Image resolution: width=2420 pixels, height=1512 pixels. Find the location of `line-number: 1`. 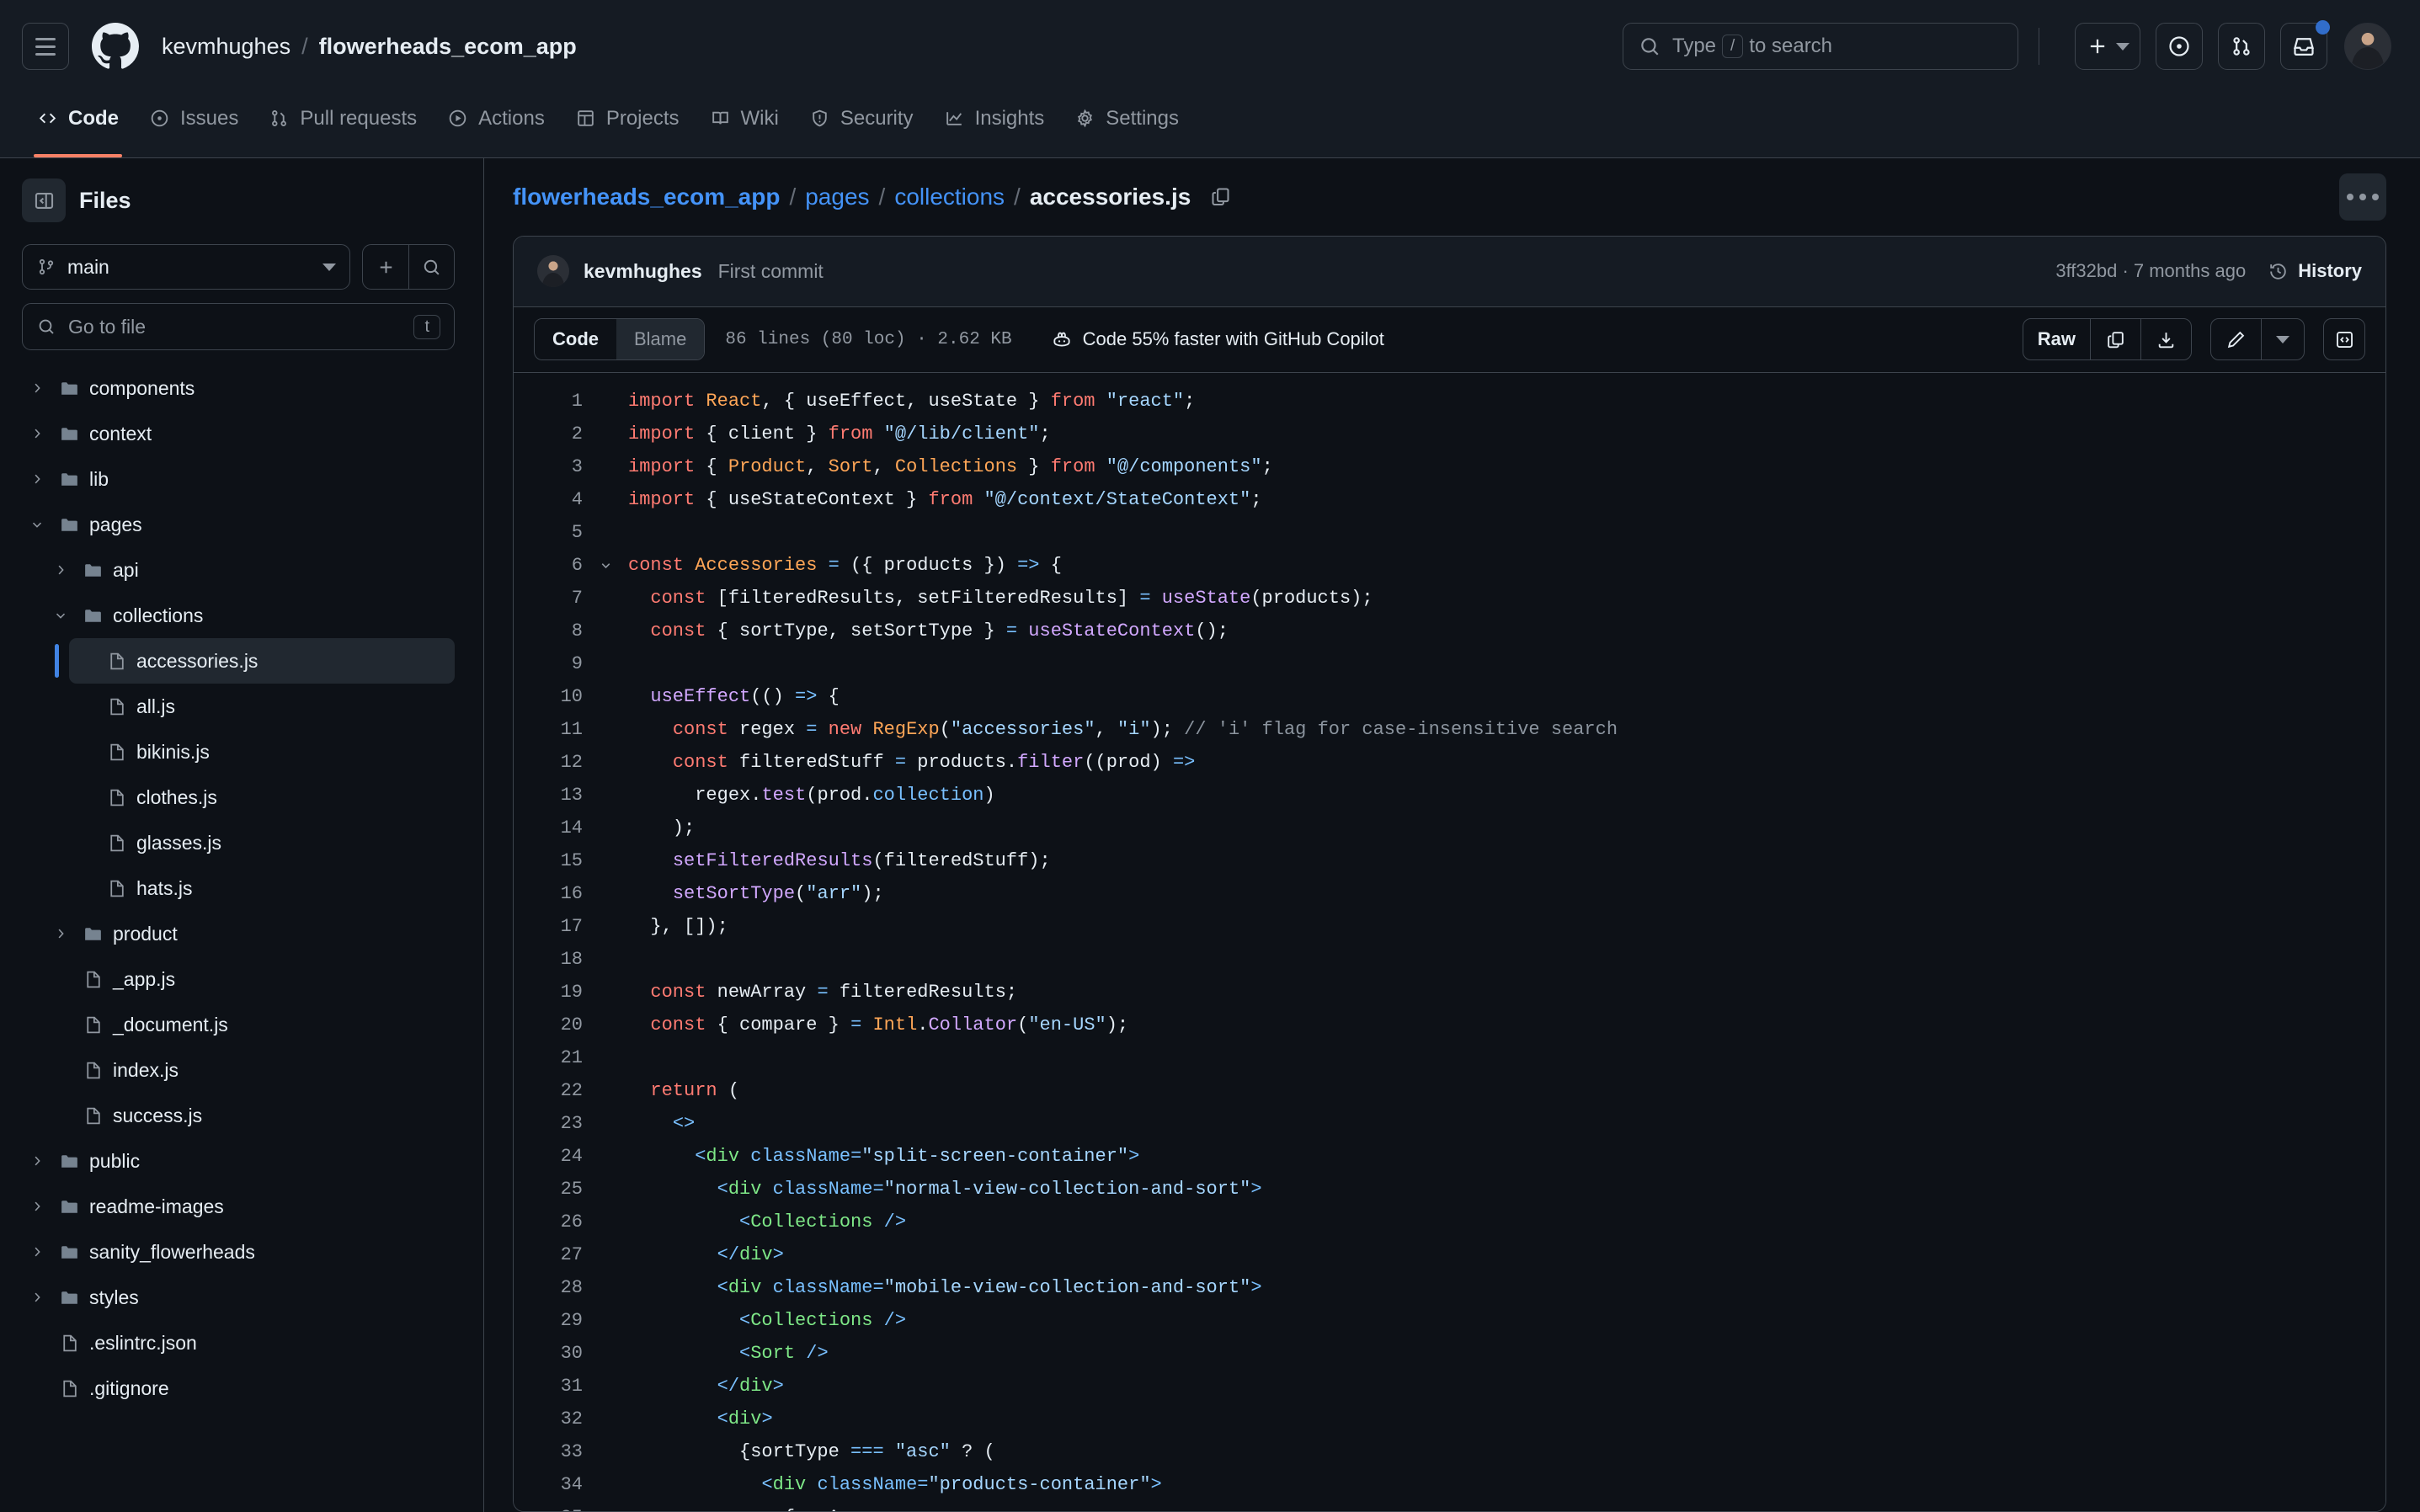

line-number: 1 is located at coordinates (552, 402).